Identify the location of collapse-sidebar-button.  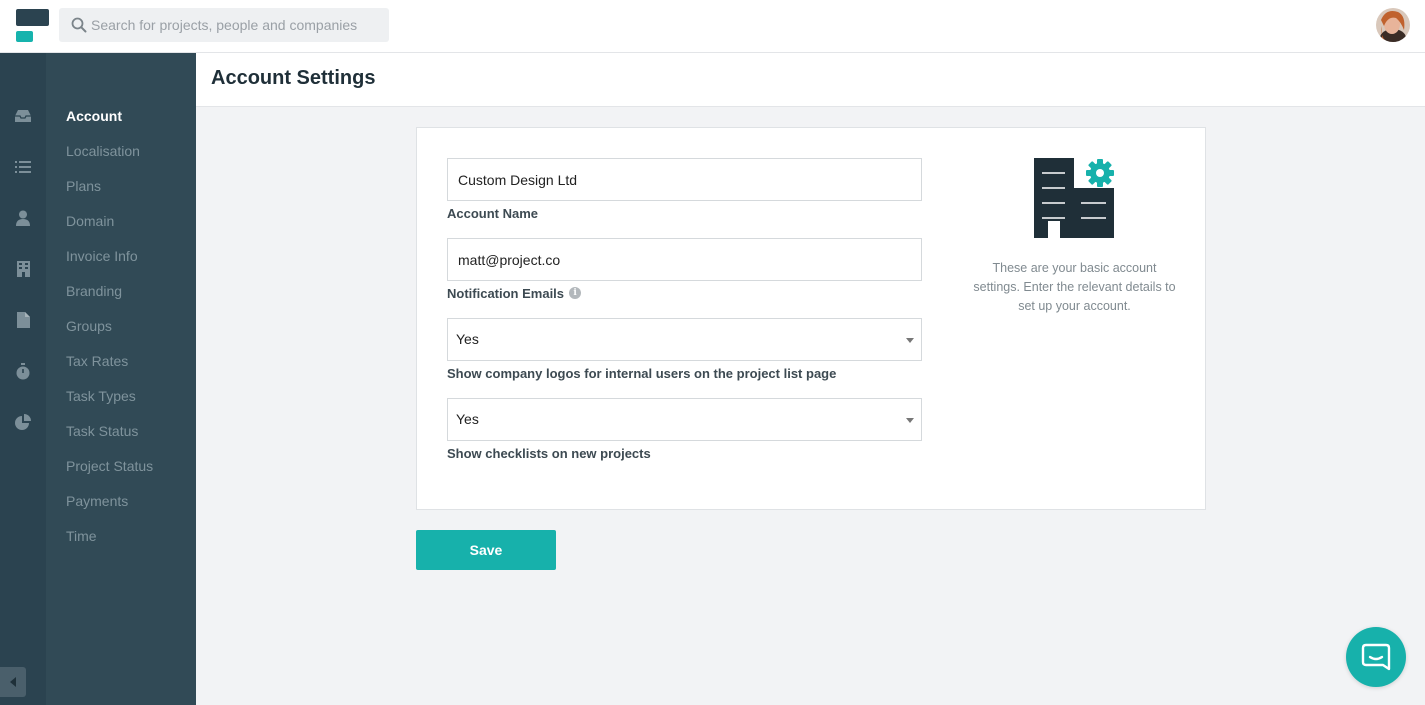
(13, 682).